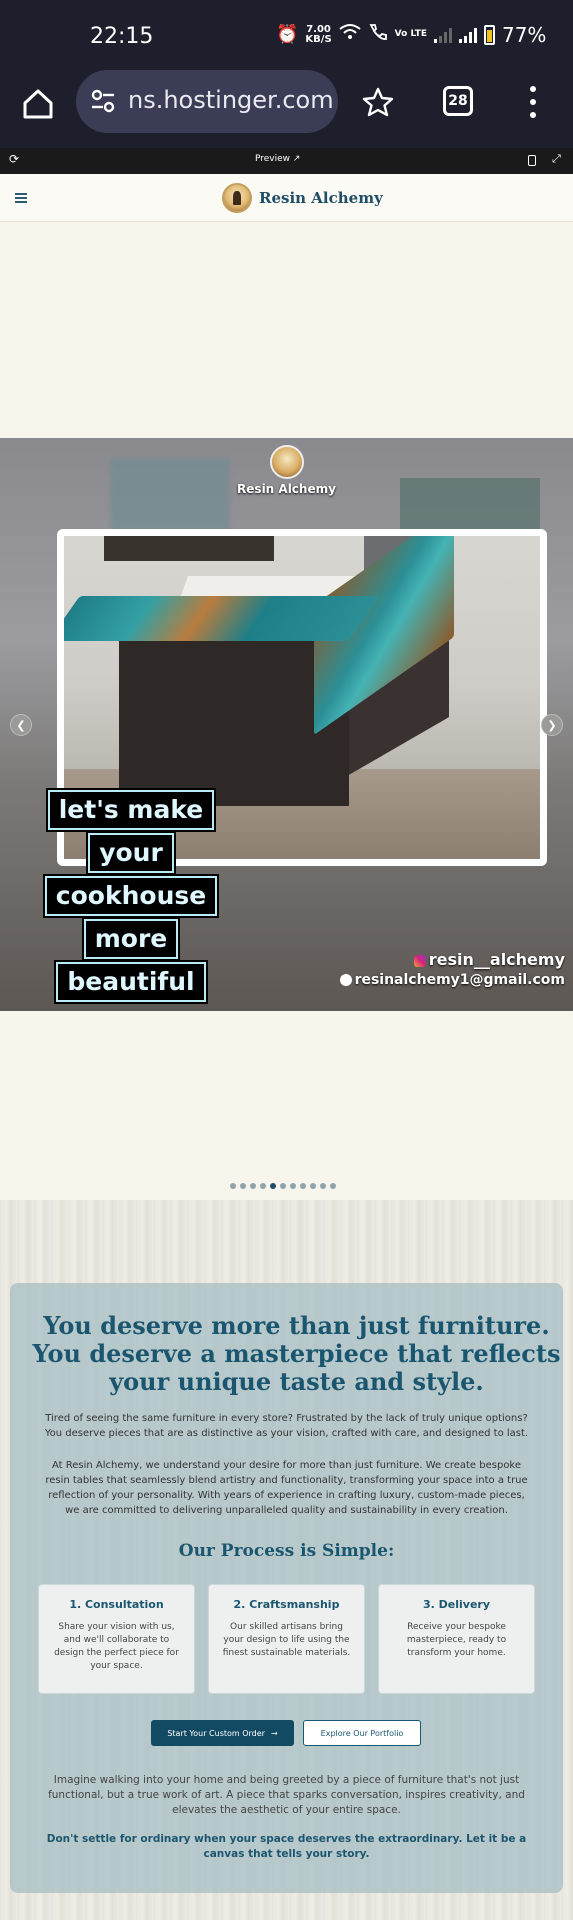 The width and height of the screenshot is (573, 1920). I want to click on slide-brand-logo, so click(287, 462).